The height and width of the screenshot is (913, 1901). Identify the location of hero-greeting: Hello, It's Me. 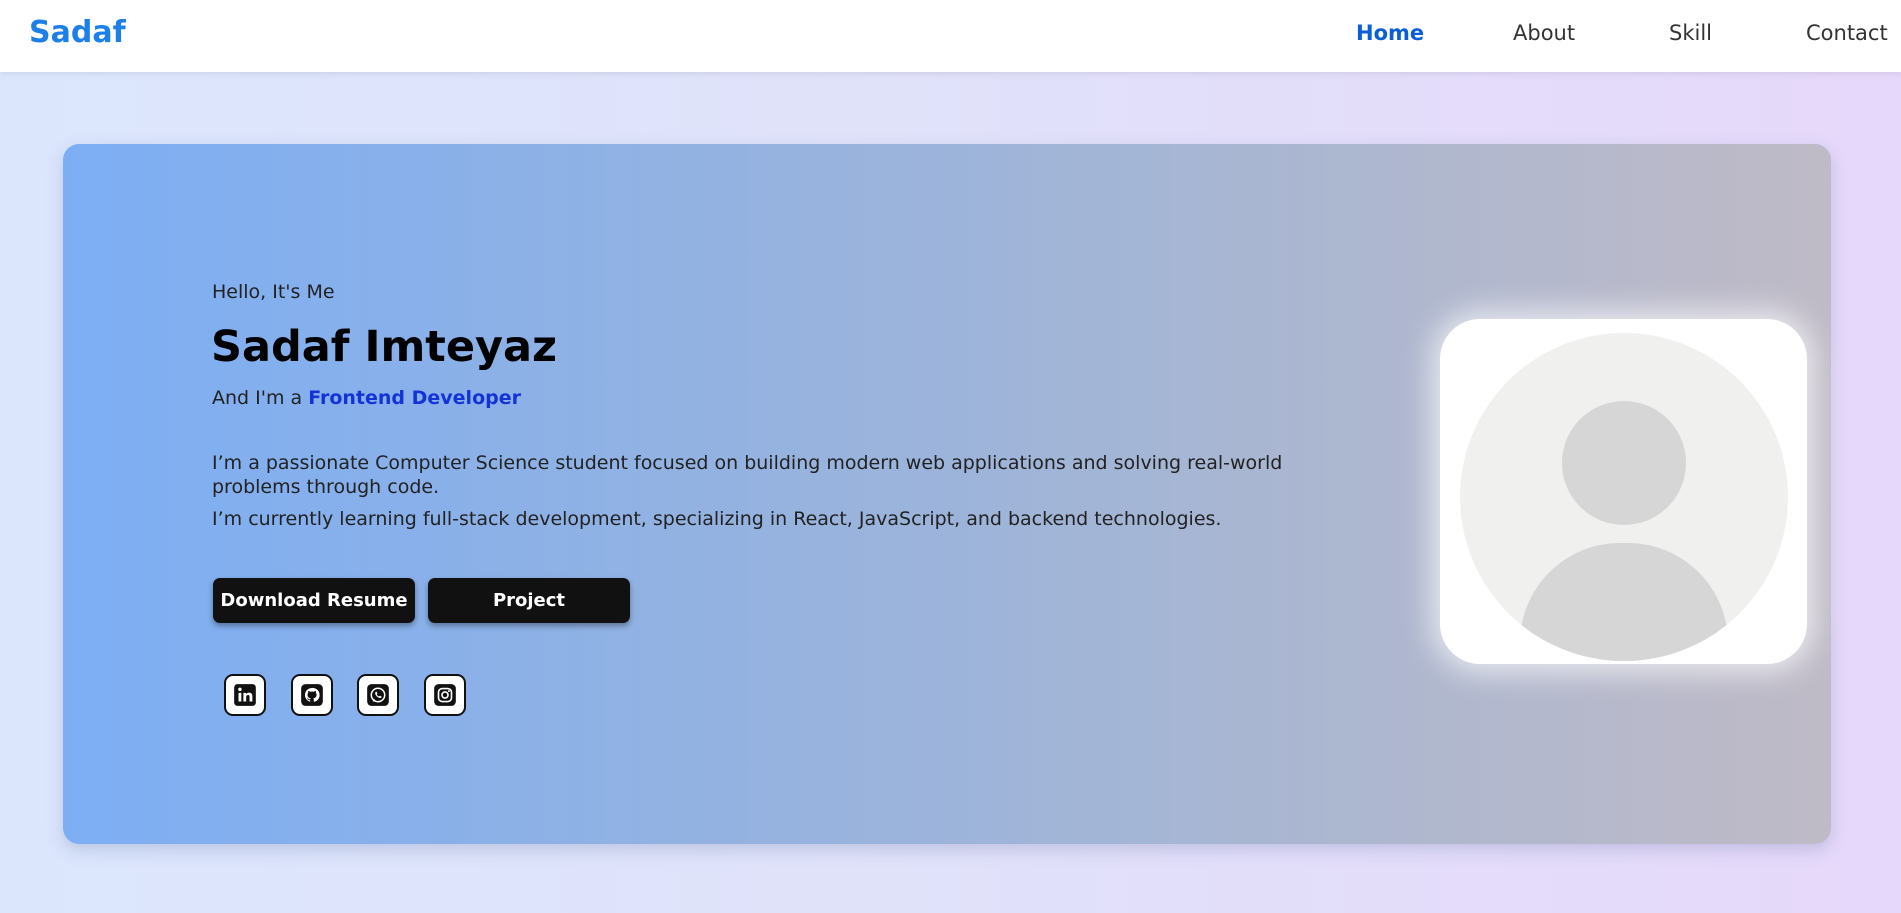
(273, 292).